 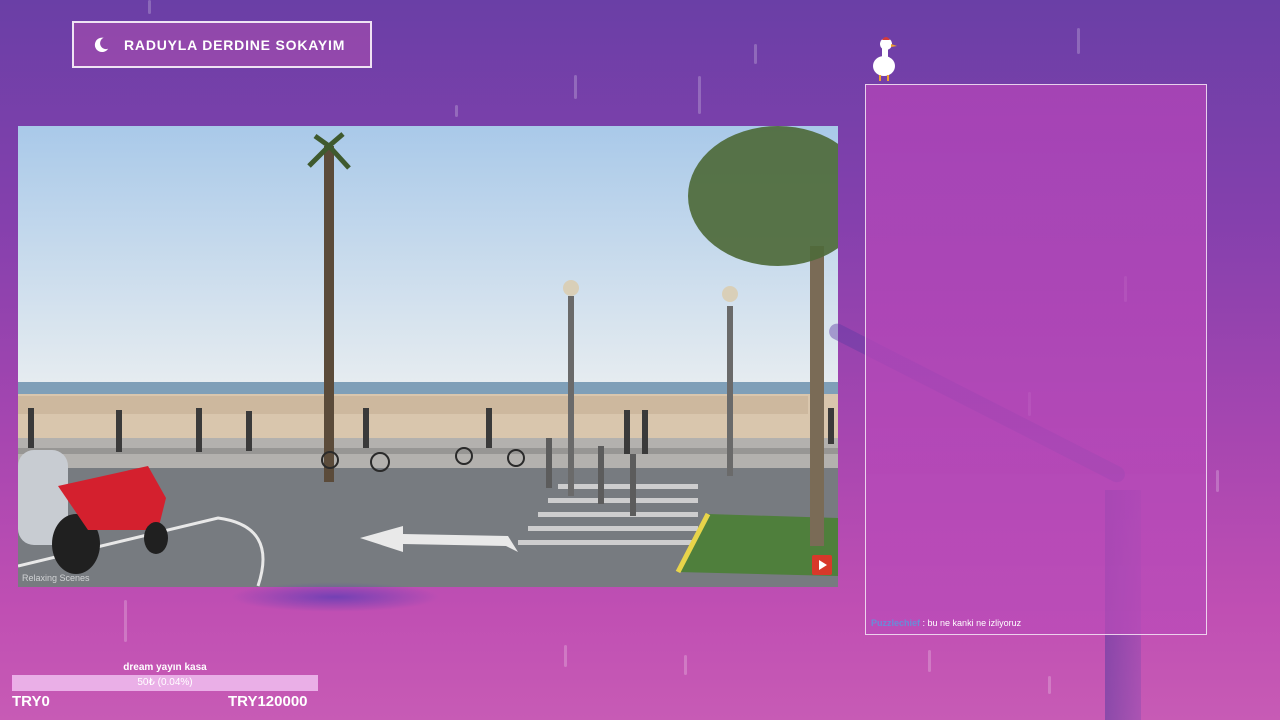 What do you see at coordinates (165, 667) in the screenshot?
I see `goal-label: dream yayın kasa` at bounding box center [165, 667].